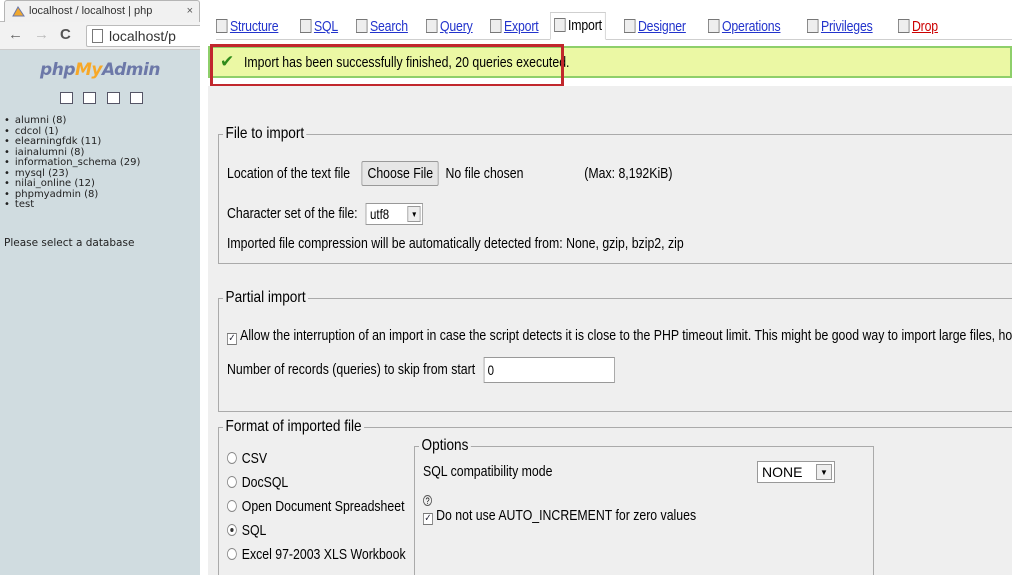  Describe the element at coordinates (918, 26) in the screenshot. I see `tab-drop: Drop` at that location.